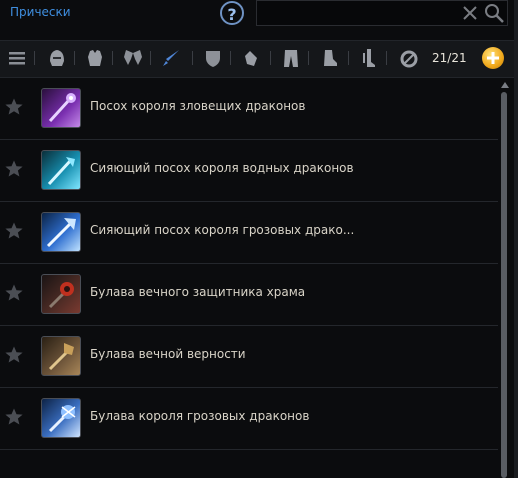 Image resolution: width=518 pixels, height=478 pixels. I want to click on storm-mace-icon, so click(61, 418).